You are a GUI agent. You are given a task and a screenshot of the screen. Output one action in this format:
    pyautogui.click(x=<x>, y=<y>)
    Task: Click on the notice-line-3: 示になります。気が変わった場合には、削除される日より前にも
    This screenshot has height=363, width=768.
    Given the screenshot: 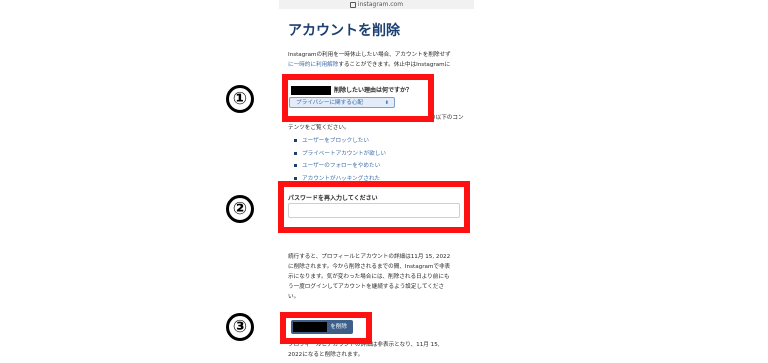 What is the action you would take?
    pyautogui.click(x=369, y=277)
    